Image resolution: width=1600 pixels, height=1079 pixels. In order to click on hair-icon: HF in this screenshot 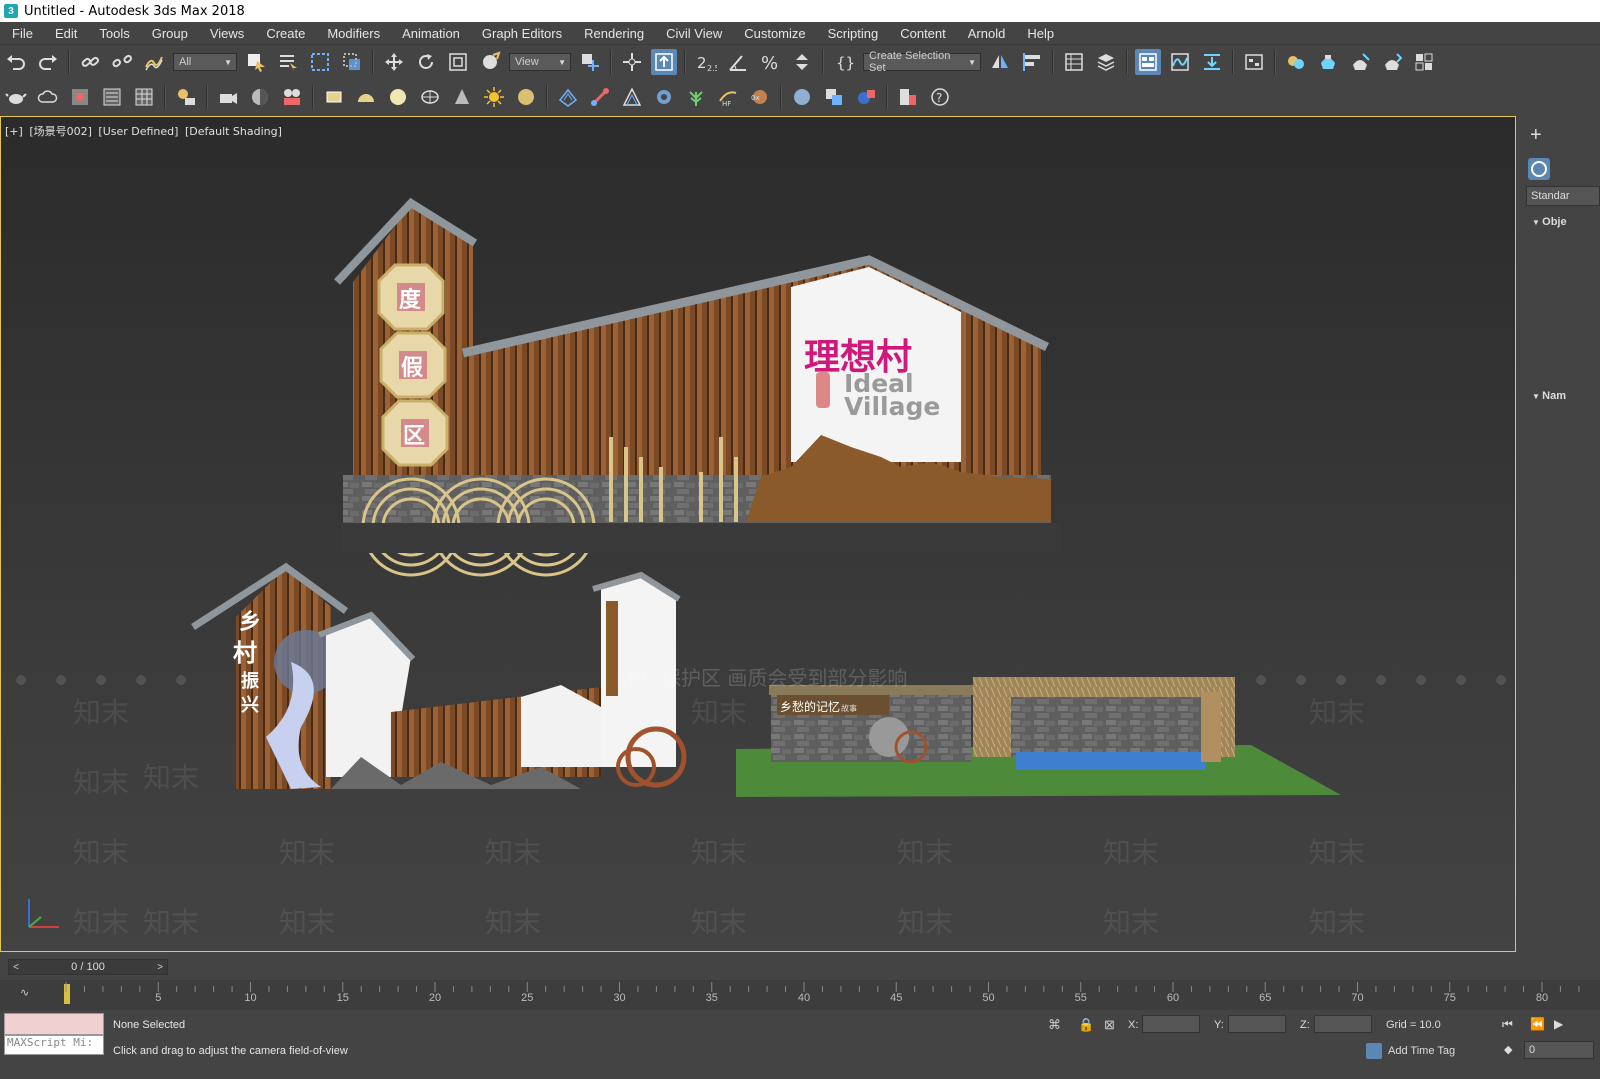, I will do `click(728, 97)`.